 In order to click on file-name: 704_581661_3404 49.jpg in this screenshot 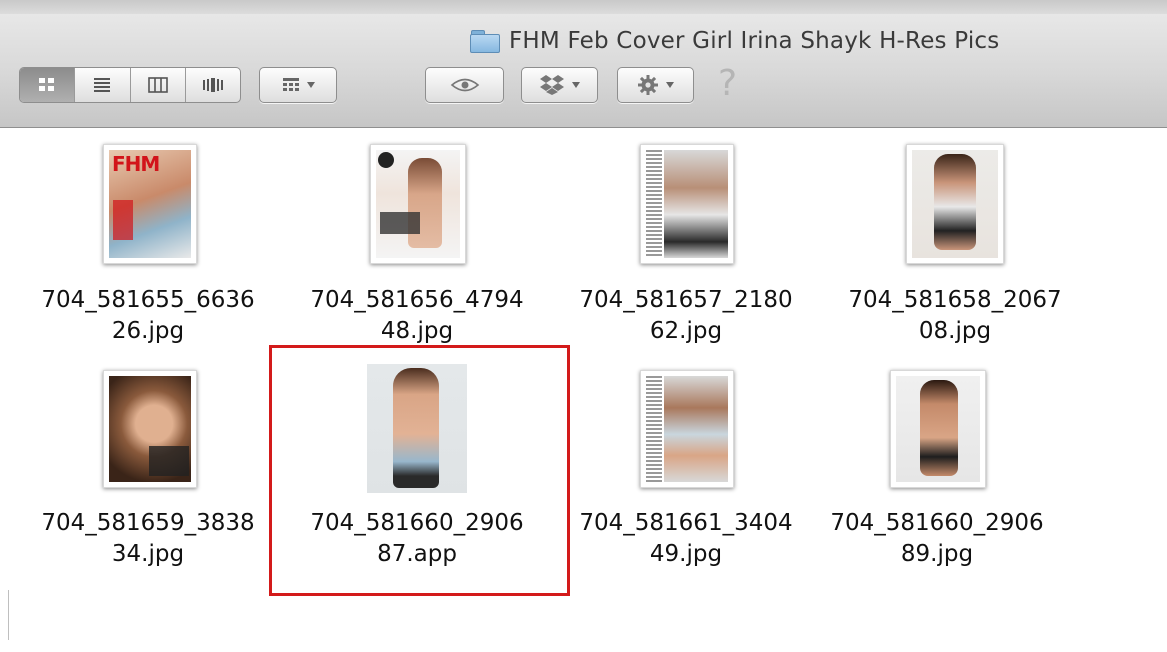, I will do `click(686, 539)`.